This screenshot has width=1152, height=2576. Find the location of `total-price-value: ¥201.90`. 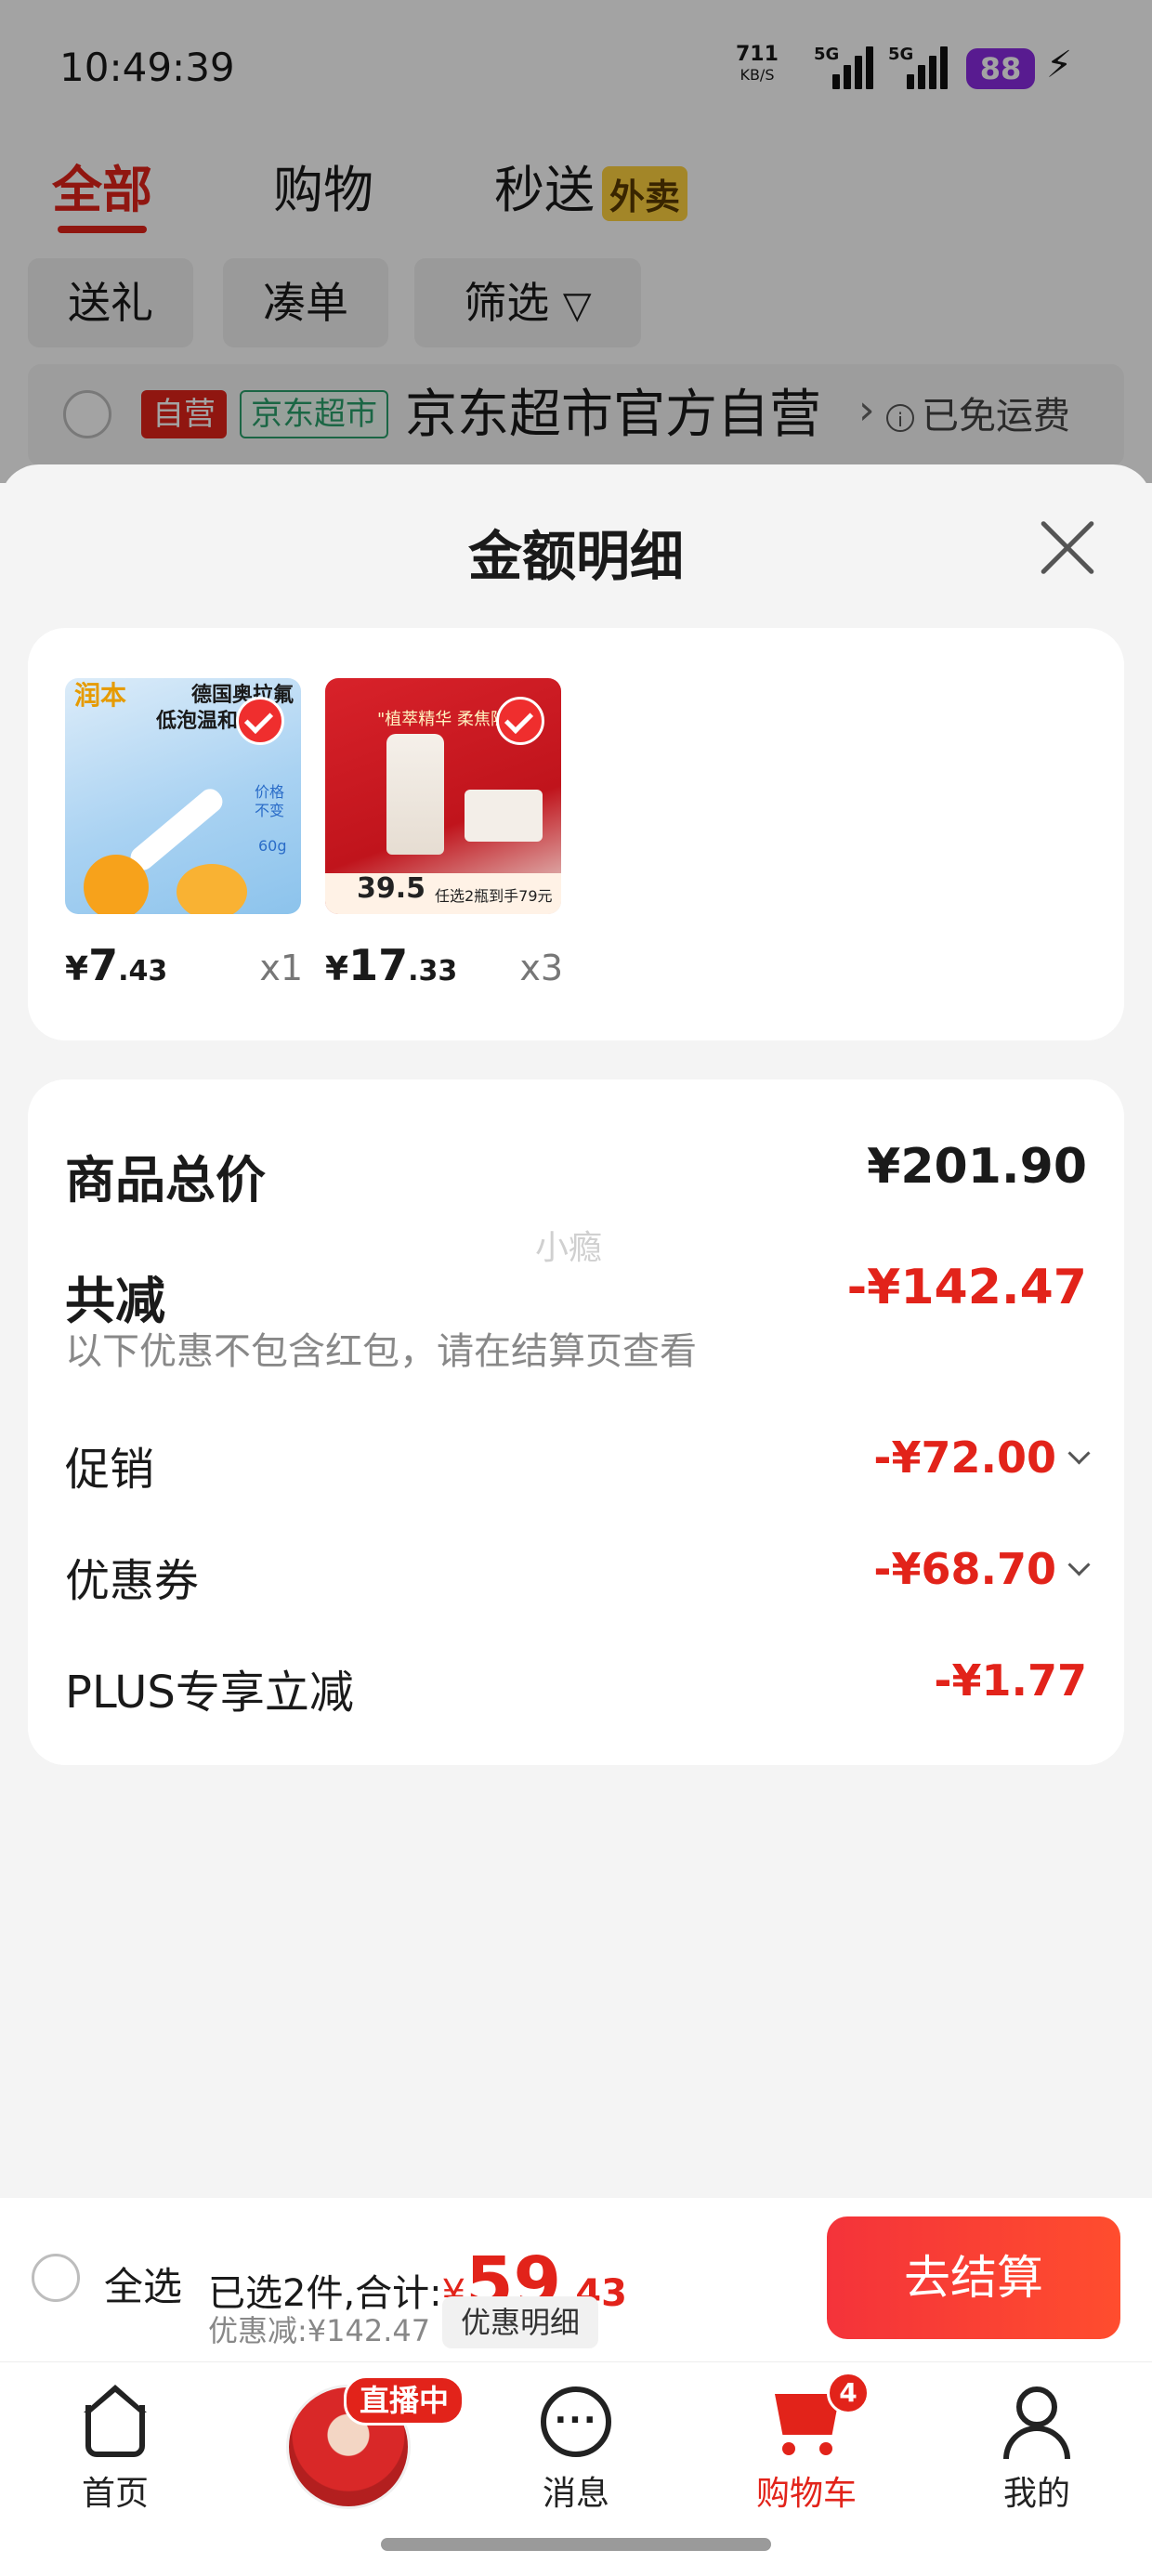

total-price-value: ¥201.90 is located at coordinates (977, 1167).